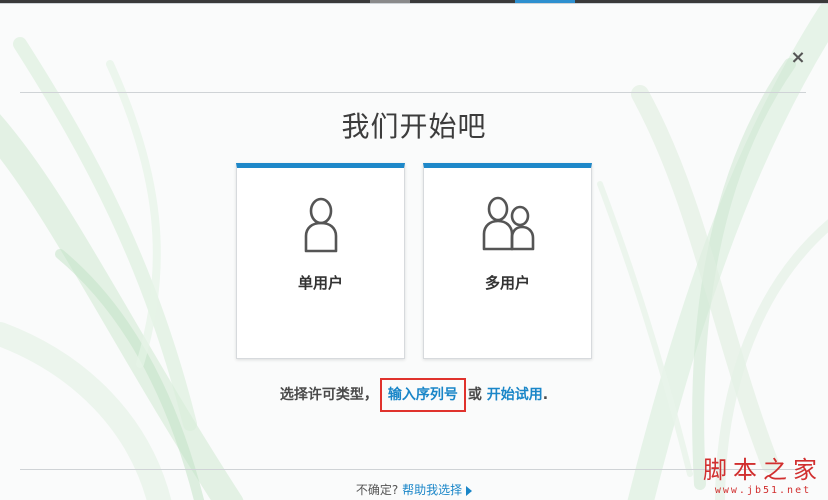 The width and height of the screenshot is (828, 500). Describe the element at coordinates (320, 224) in the screenshot. I see `single-user-icon` at that location.